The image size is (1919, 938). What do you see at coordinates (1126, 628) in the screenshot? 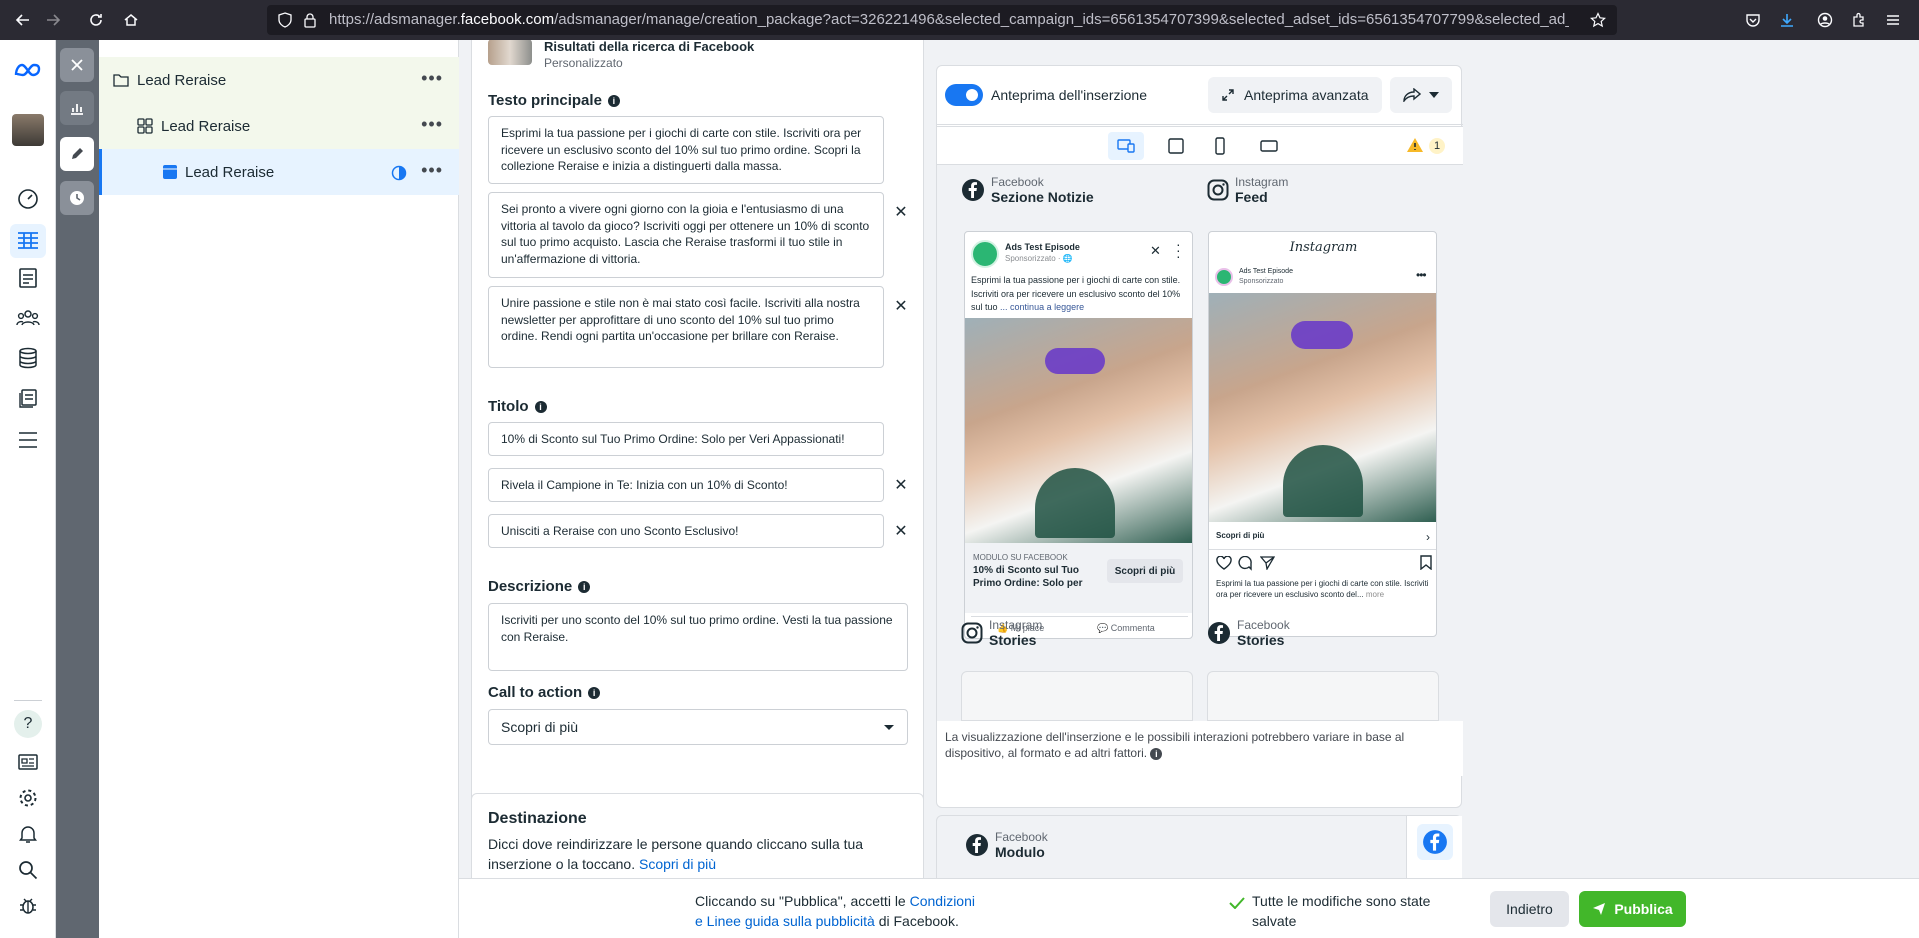
I see `fb-comment-button: 💬 Commenta` at bounding box center [1126, 628].